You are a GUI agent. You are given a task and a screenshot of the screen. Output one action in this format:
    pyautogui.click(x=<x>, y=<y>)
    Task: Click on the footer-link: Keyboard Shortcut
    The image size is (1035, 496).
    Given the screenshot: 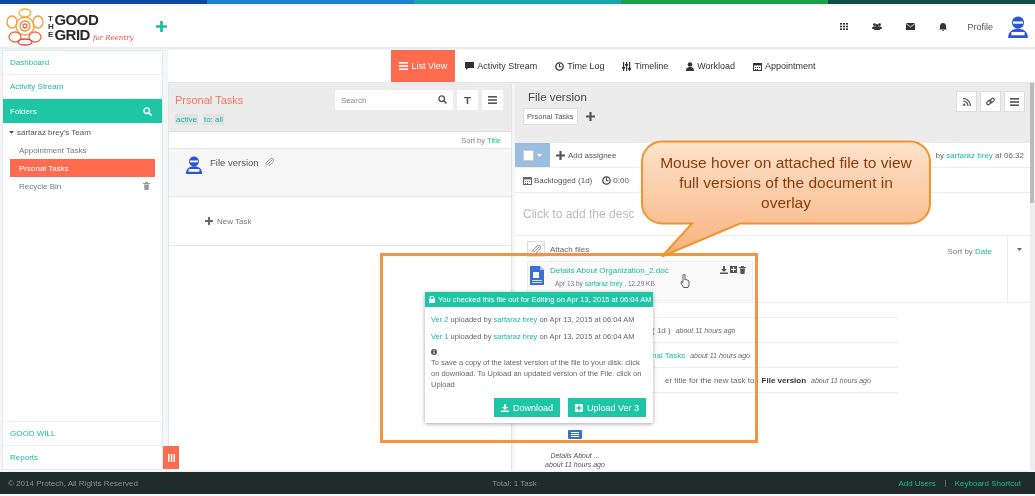 What is the action you would take?
    pyautogui.click(x=987, y=483)
    